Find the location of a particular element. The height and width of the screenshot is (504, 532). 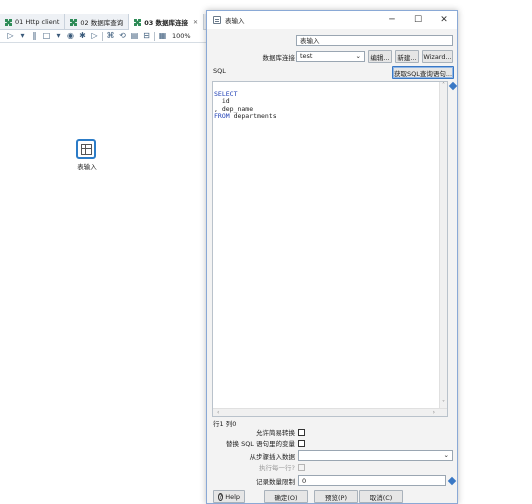

execute-each-row-checkbox is located at coordinates (301, 467).